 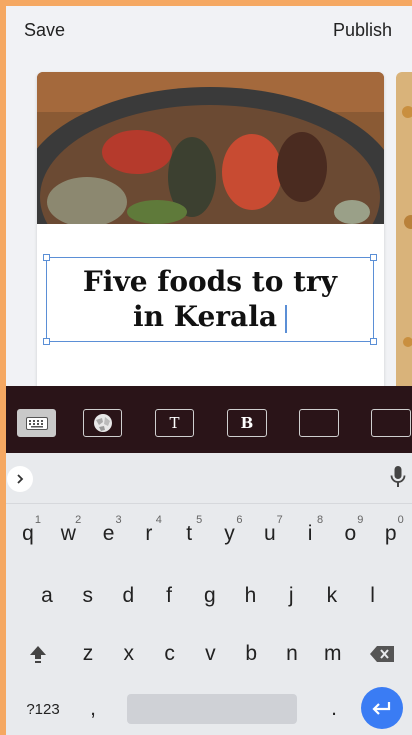 I want to click on symbols-key: ?123, so click(x=43, y=709).